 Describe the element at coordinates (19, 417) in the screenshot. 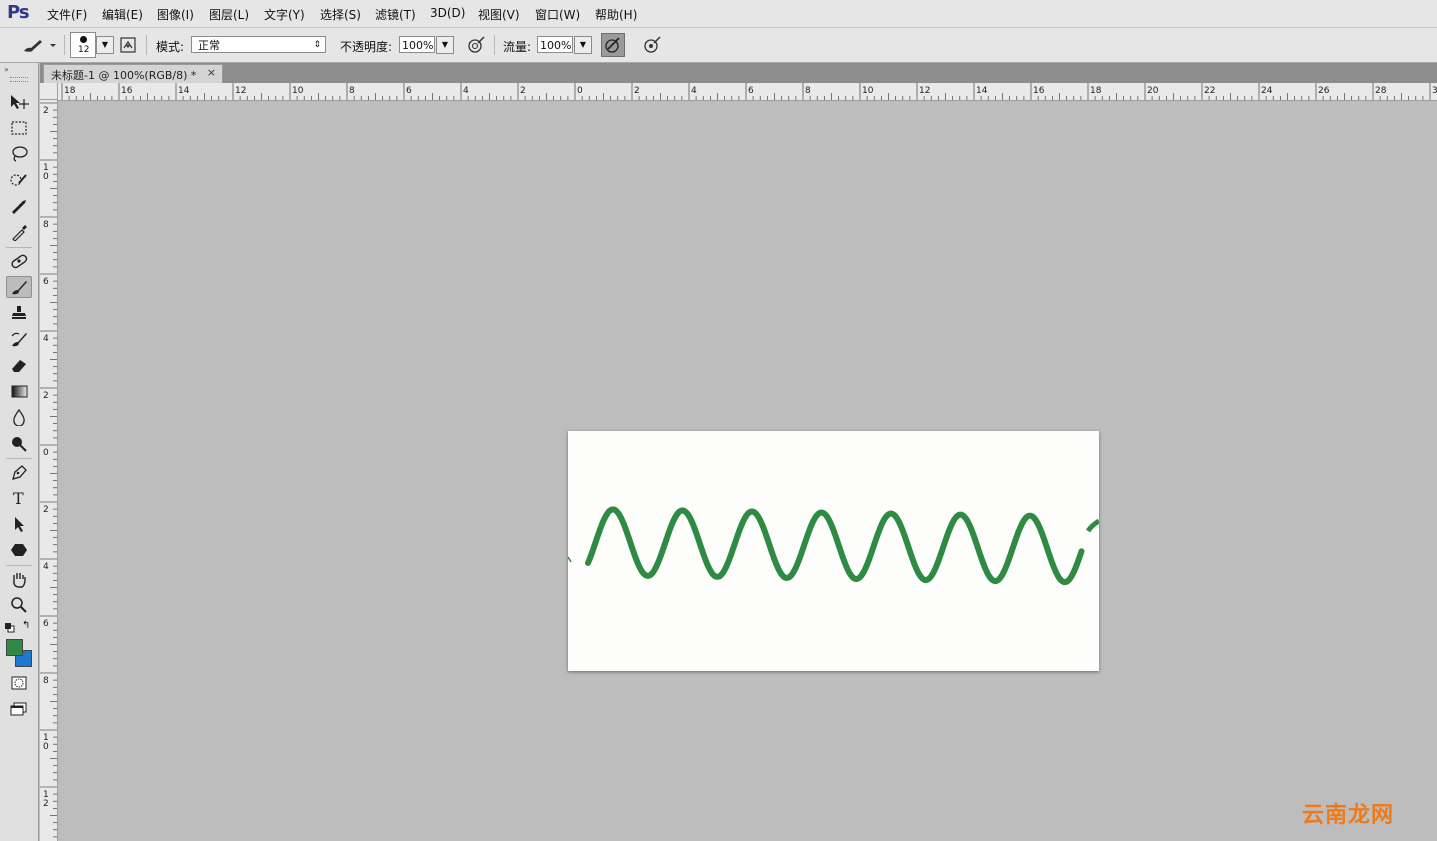

I see `blur-tool` at that location.